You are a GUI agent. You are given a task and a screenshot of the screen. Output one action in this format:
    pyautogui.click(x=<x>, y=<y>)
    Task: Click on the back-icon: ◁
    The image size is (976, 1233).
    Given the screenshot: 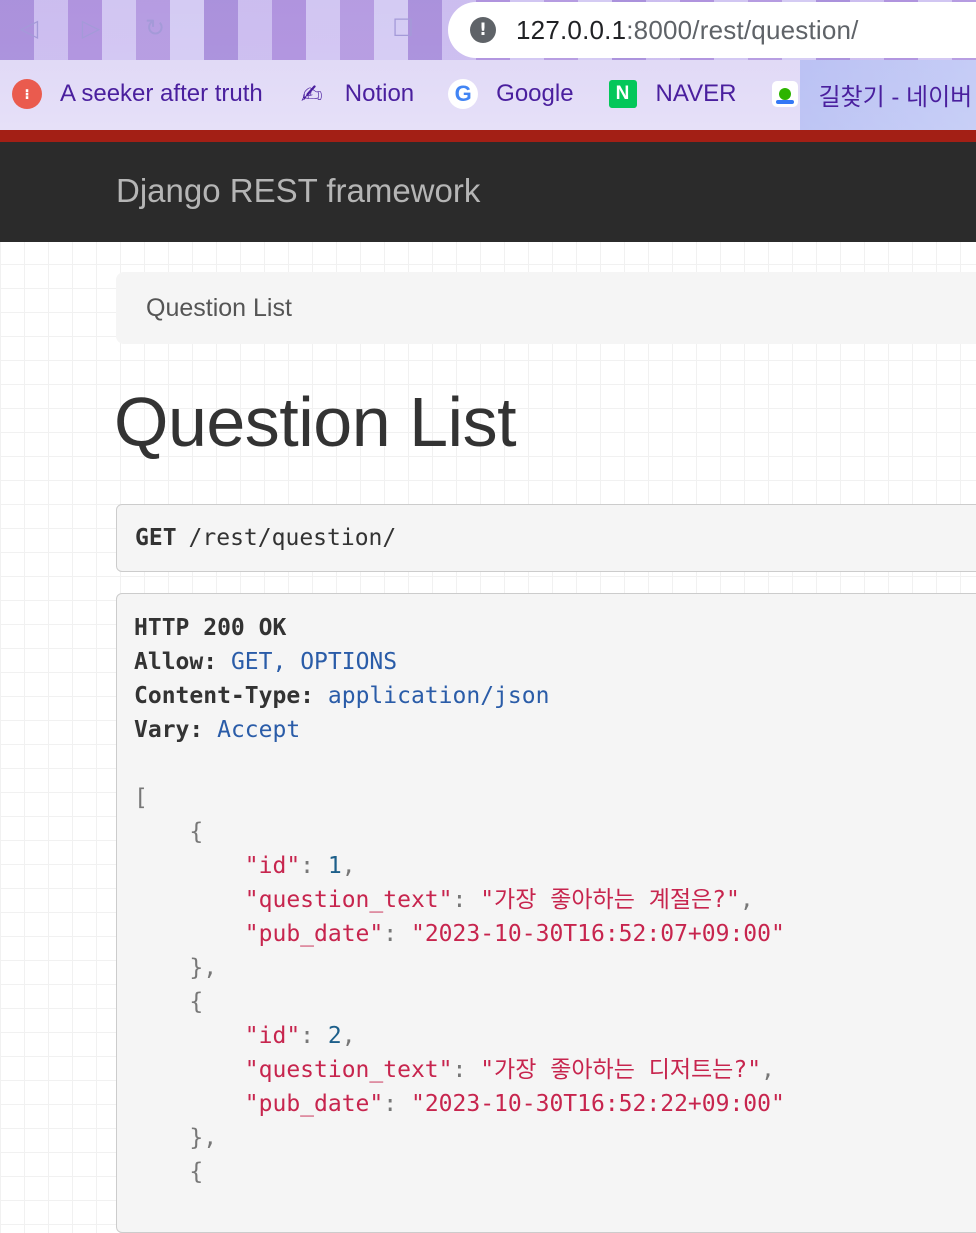 What is the action you would take?
    pyautogui.click(x=29, y=29)
    